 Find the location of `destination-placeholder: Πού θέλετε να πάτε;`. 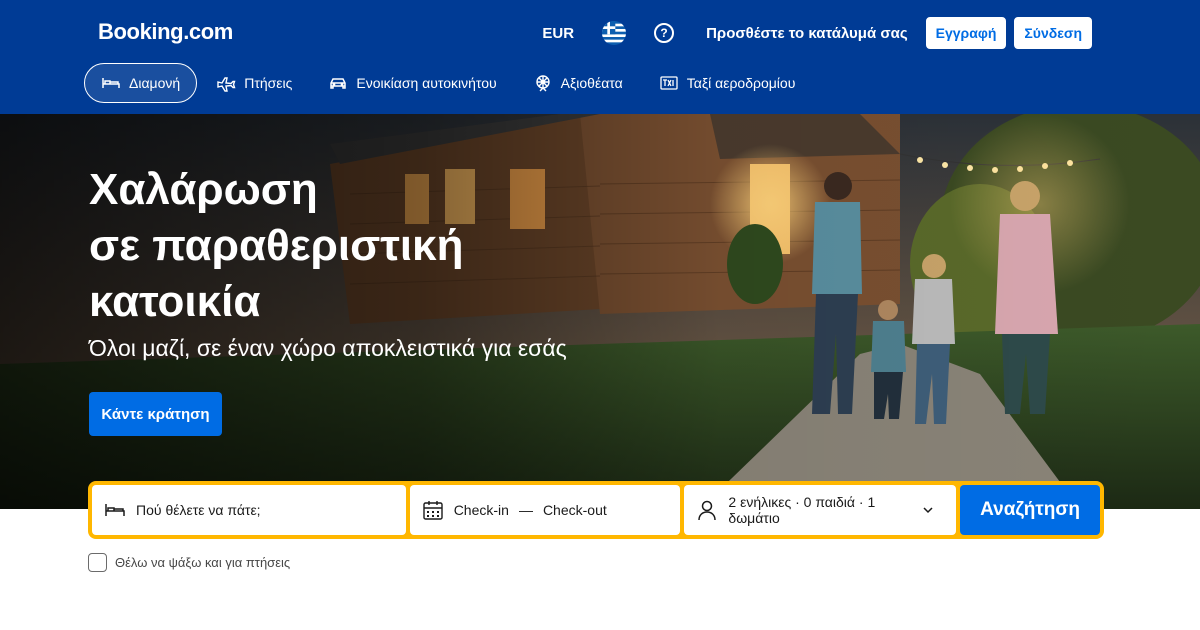

destination-placeholder: Πού θέλετε να πάτε; is located at coordinates (198, 510).